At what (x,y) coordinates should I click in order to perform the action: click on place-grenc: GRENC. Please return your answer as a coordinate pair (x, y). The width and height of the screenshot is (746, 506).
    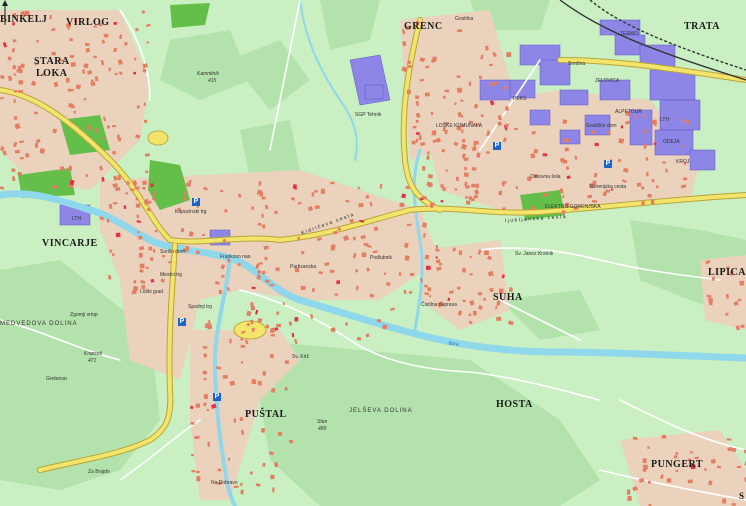
    Looking at the image, I should click on (423, 26).